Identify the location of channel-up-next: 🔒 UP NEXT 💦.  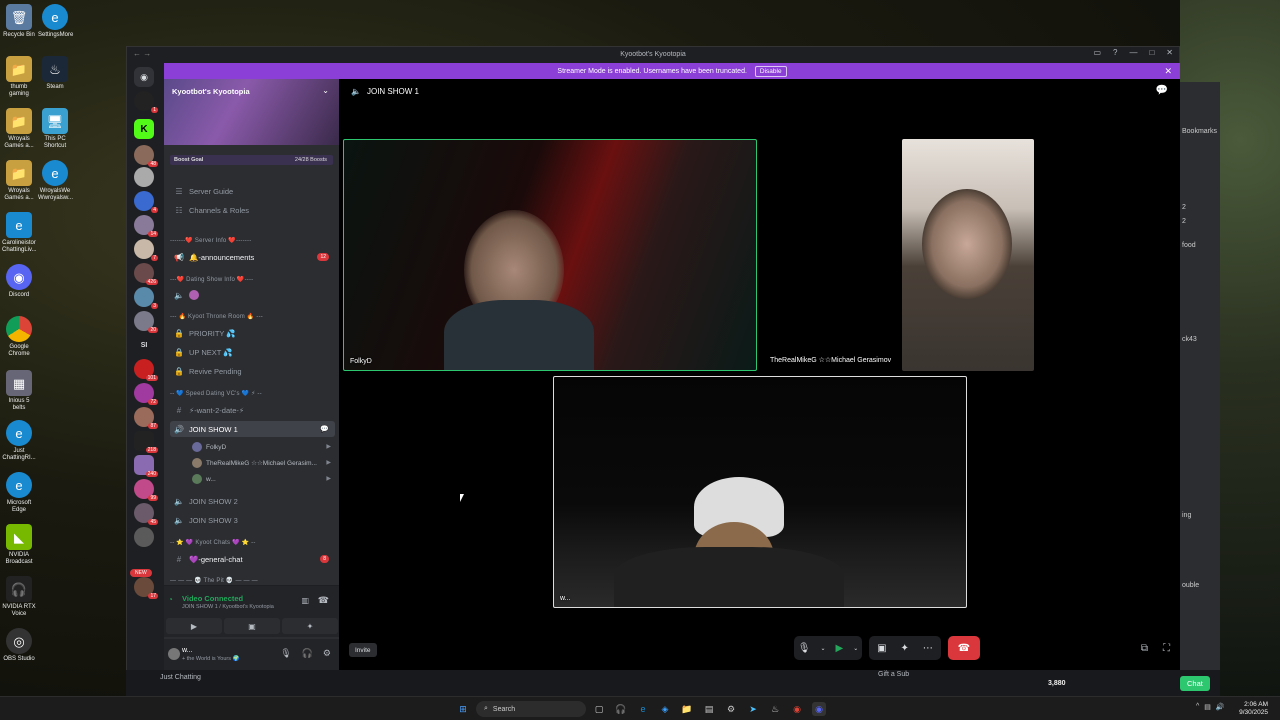
(252, 352).